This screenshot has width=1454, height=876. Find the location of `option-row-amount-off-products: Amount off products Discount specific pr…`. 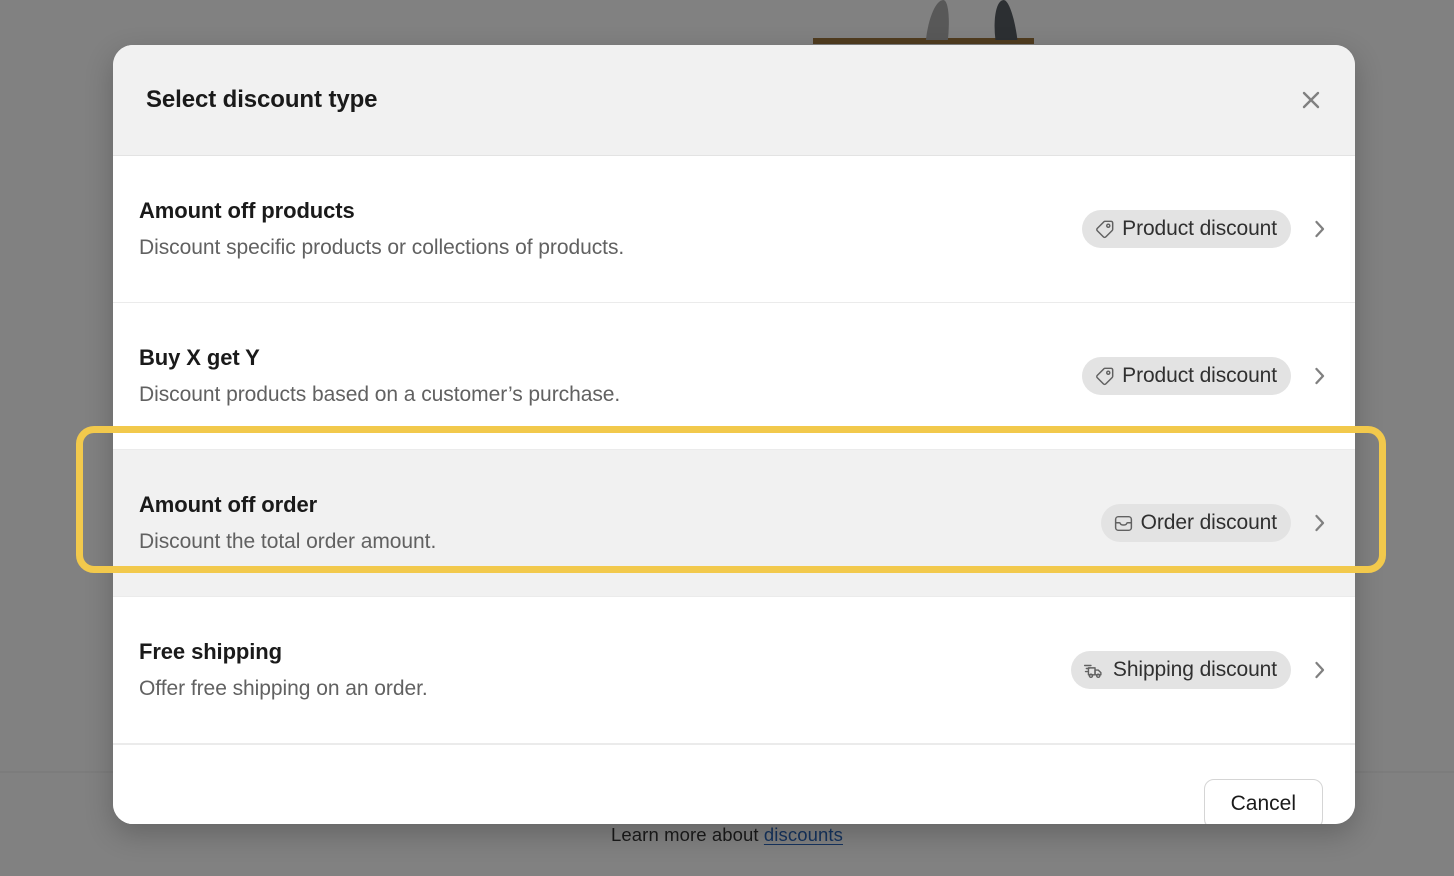

option-row-amount-off-products: Amount off products Discount specific pr… is located at coordinates (734, 229).